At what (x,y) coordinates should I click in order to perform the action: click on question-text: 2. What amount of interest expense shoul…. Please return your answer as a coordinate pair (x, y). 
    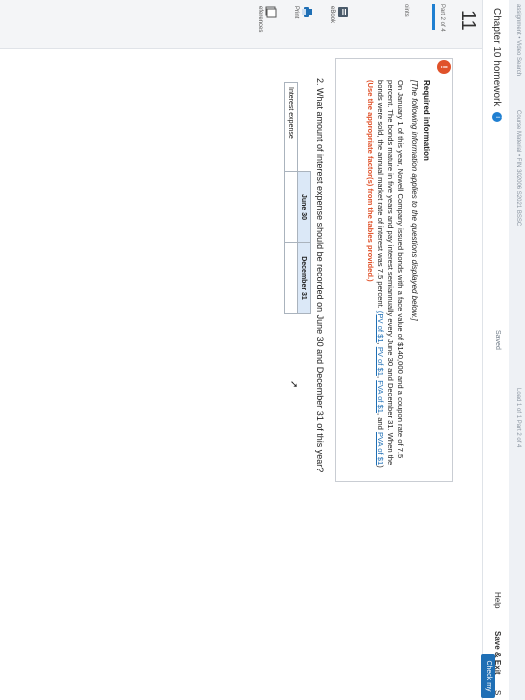
    Looking at the image, I should click on (320, 275).